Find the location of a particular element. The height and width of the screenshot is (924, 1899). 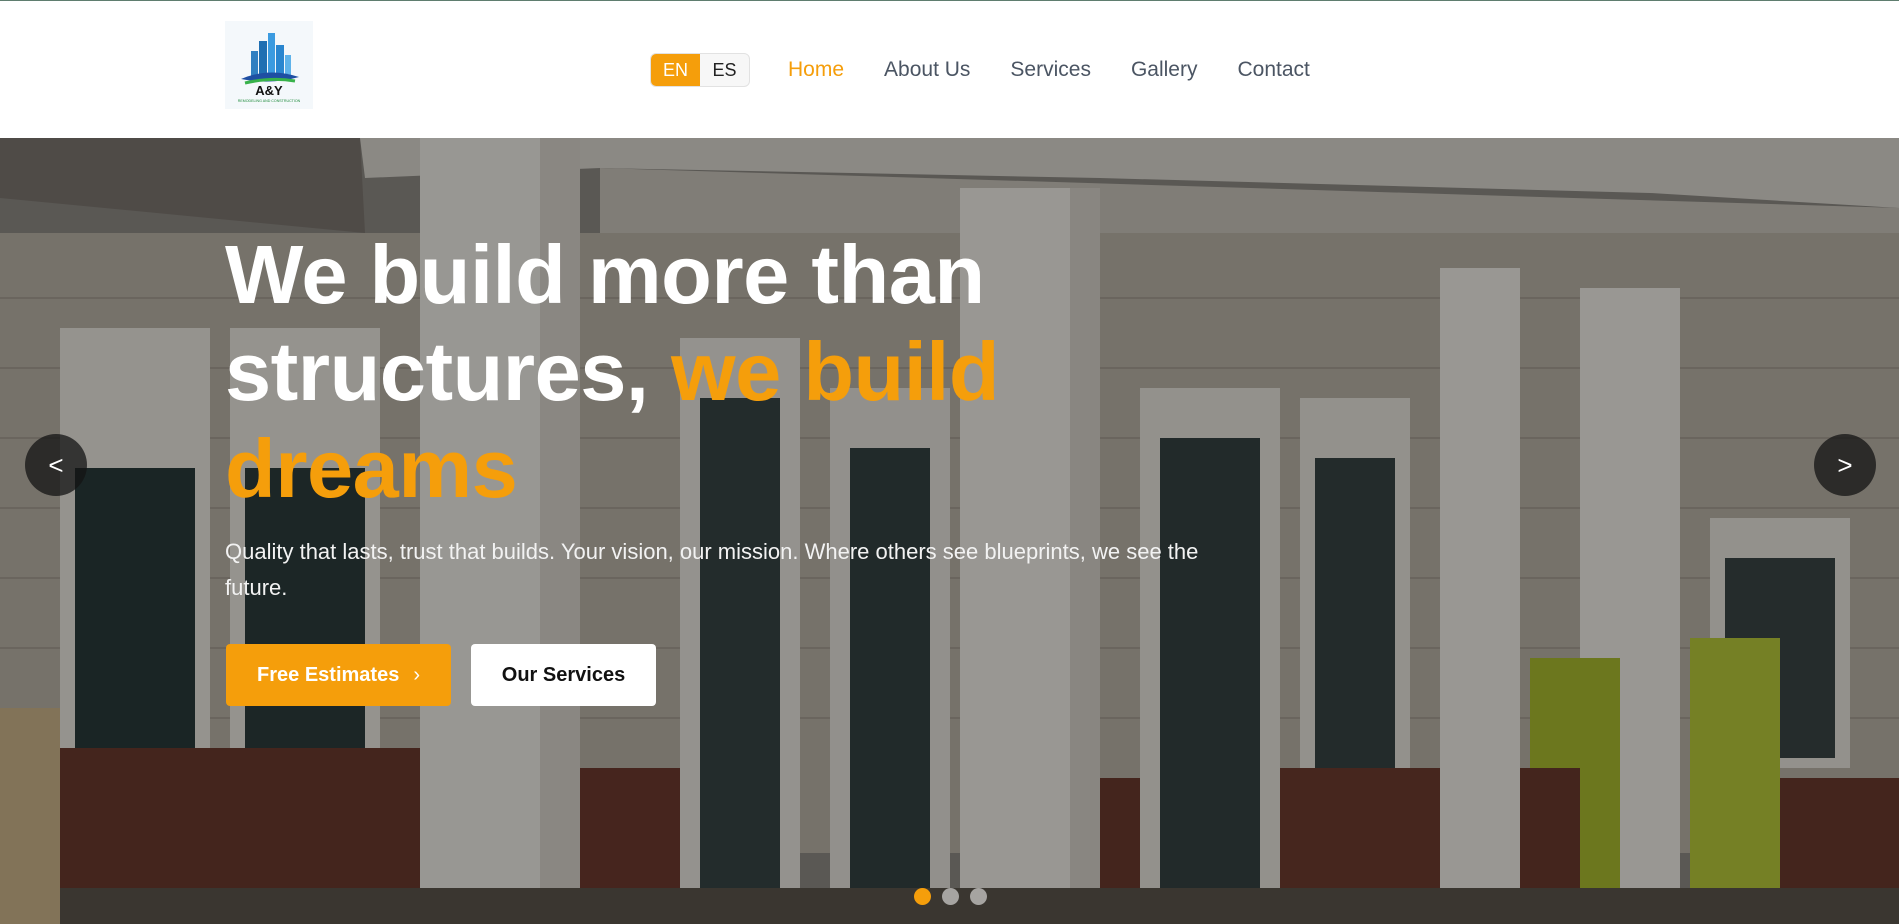

headline-line3-accent: dreams is located at coordinates (371, 468).